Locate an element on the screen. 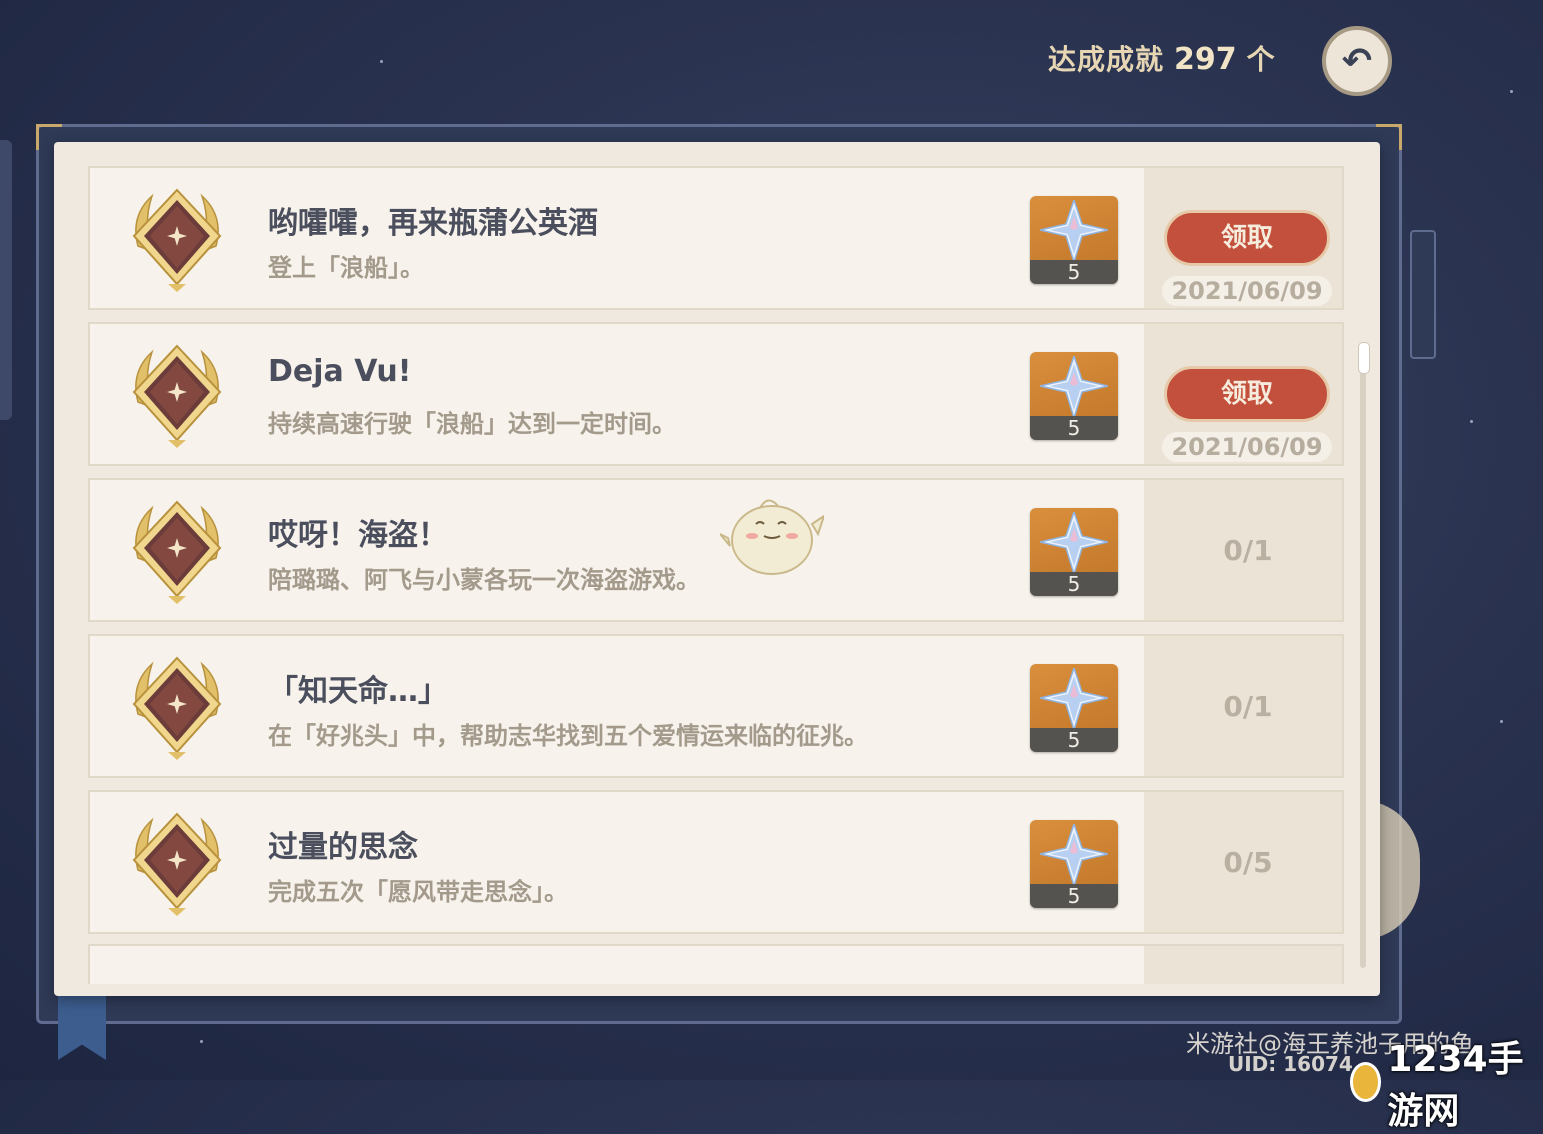 Image resolution: width=1543 pixels, height=1134 pixels. achievement-row: Deja Vu! 持续高速行驶「浪船」达到一定时间。 5 领取 2021/06/09 is located at coordinates (716, 394).